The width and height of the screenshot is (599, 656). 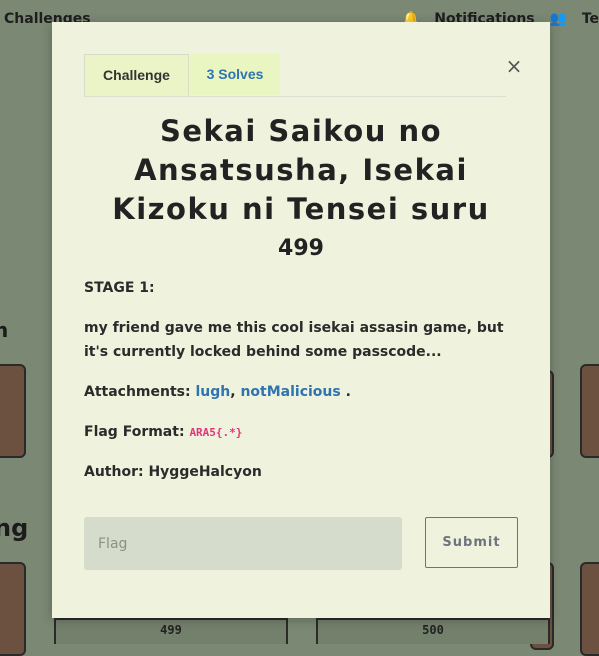 What do you see at coordinates (171, 631) in the screenshot?
I see `challenge-card-score: 499` at bounding box center [171, 631].